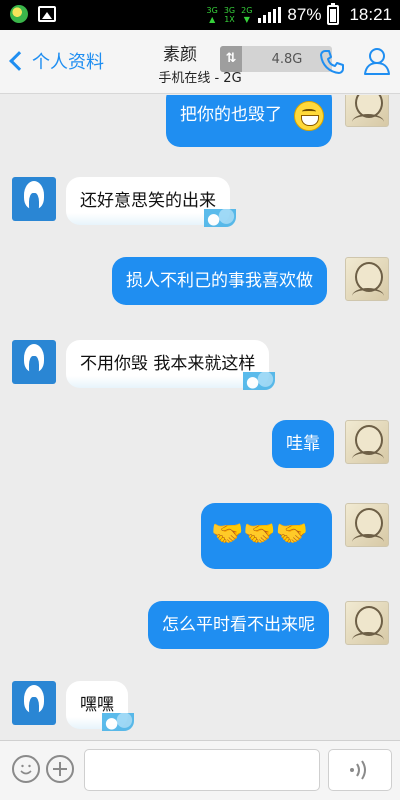 The width and height of the screenshot is (400, 800). Describe the element at coordinates (19, 61) in the screenshot. I see `chevron-left-icon` at that location.